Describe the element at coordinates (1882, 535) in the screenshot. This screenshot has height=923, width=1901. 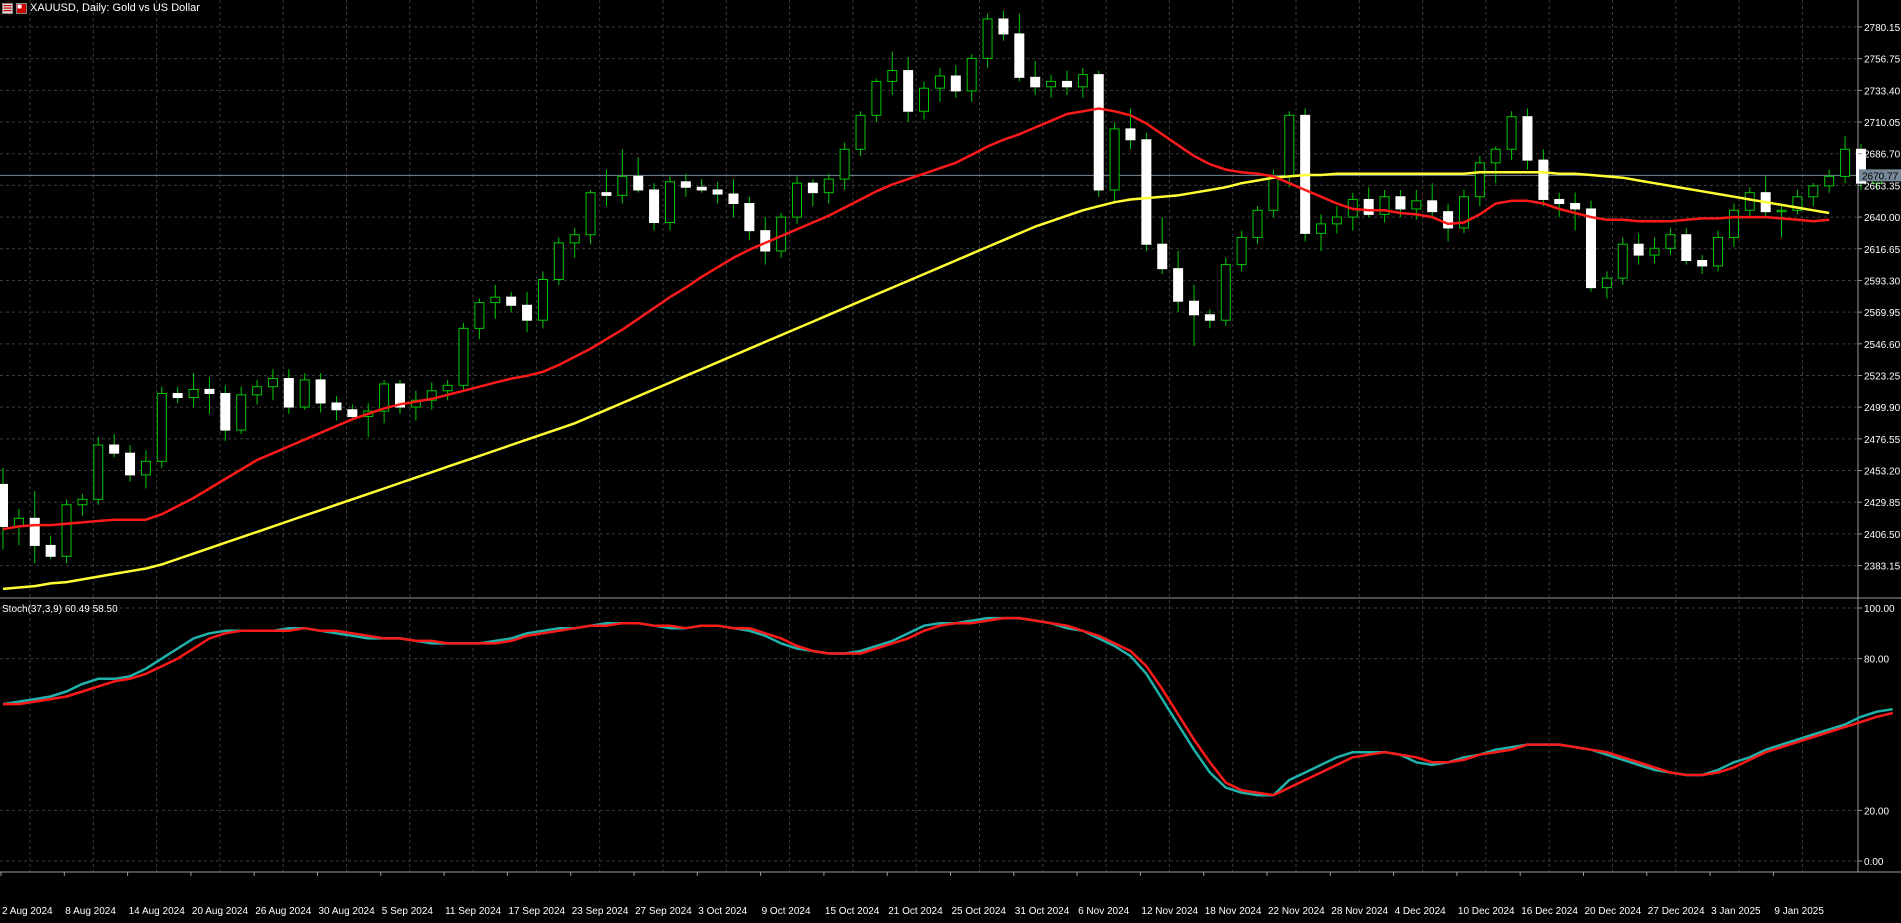
I see `price-axis-label: 2406.50` at that location.